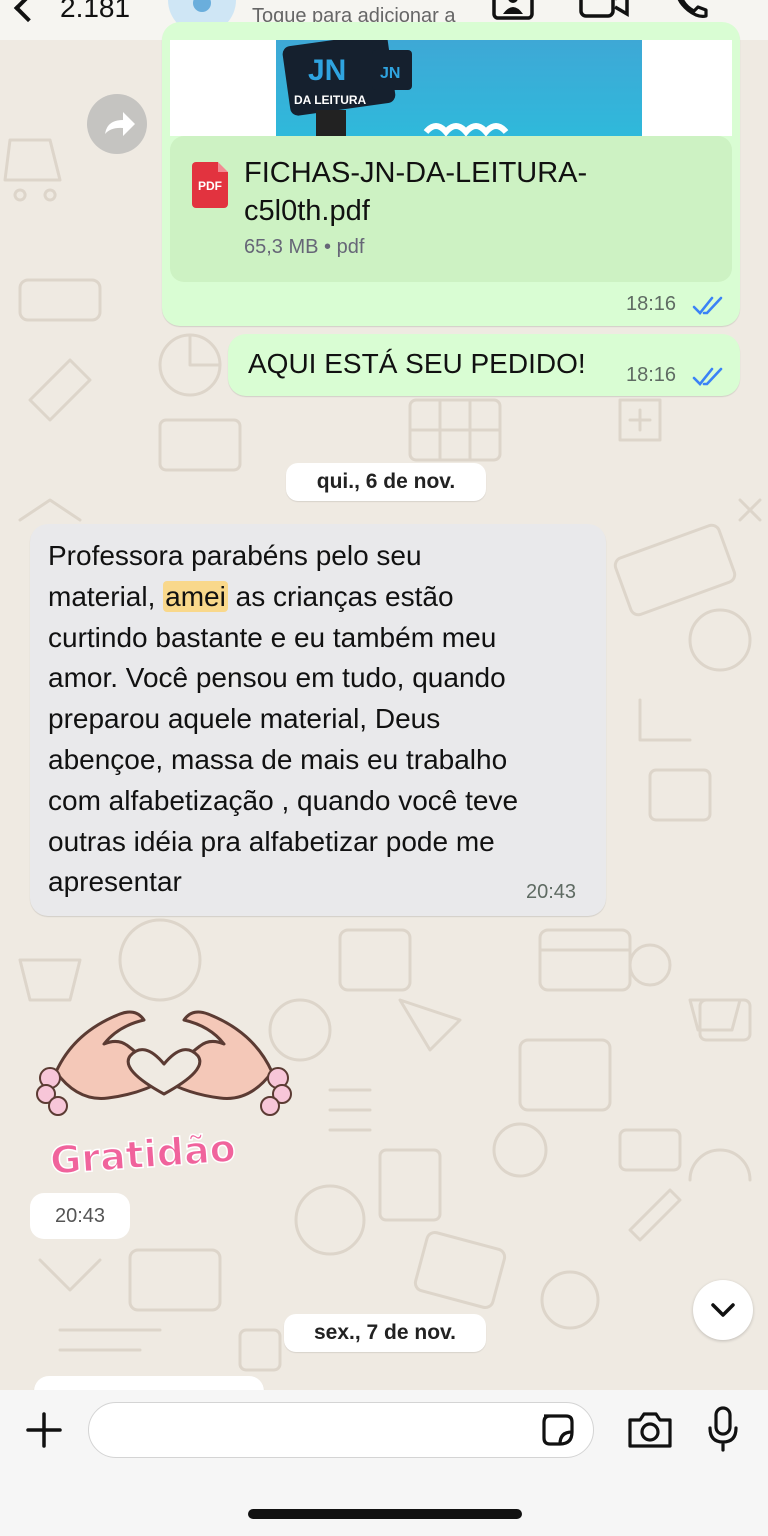 This screenshot has width=768, height=1536. I want to click on pdf-file-icon: PDF, so click(210, 185).